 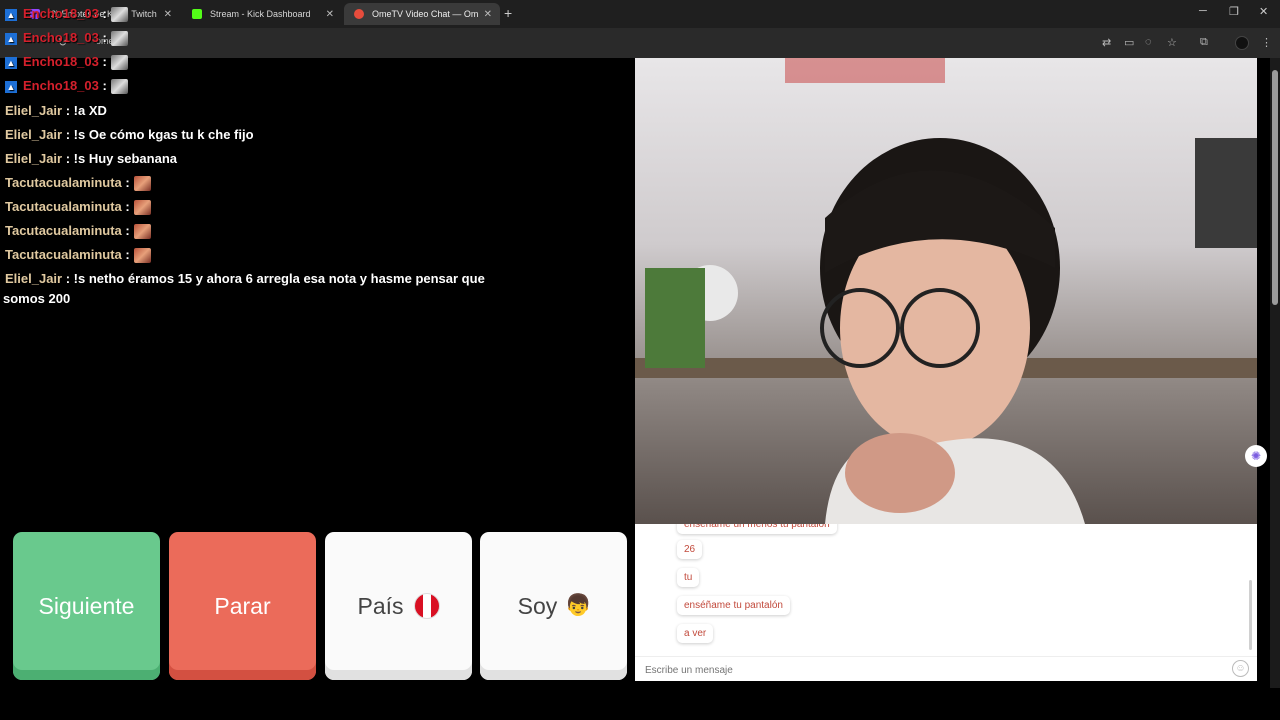 I want to click on next-label: Siguiente, so click(x=86, y=605).